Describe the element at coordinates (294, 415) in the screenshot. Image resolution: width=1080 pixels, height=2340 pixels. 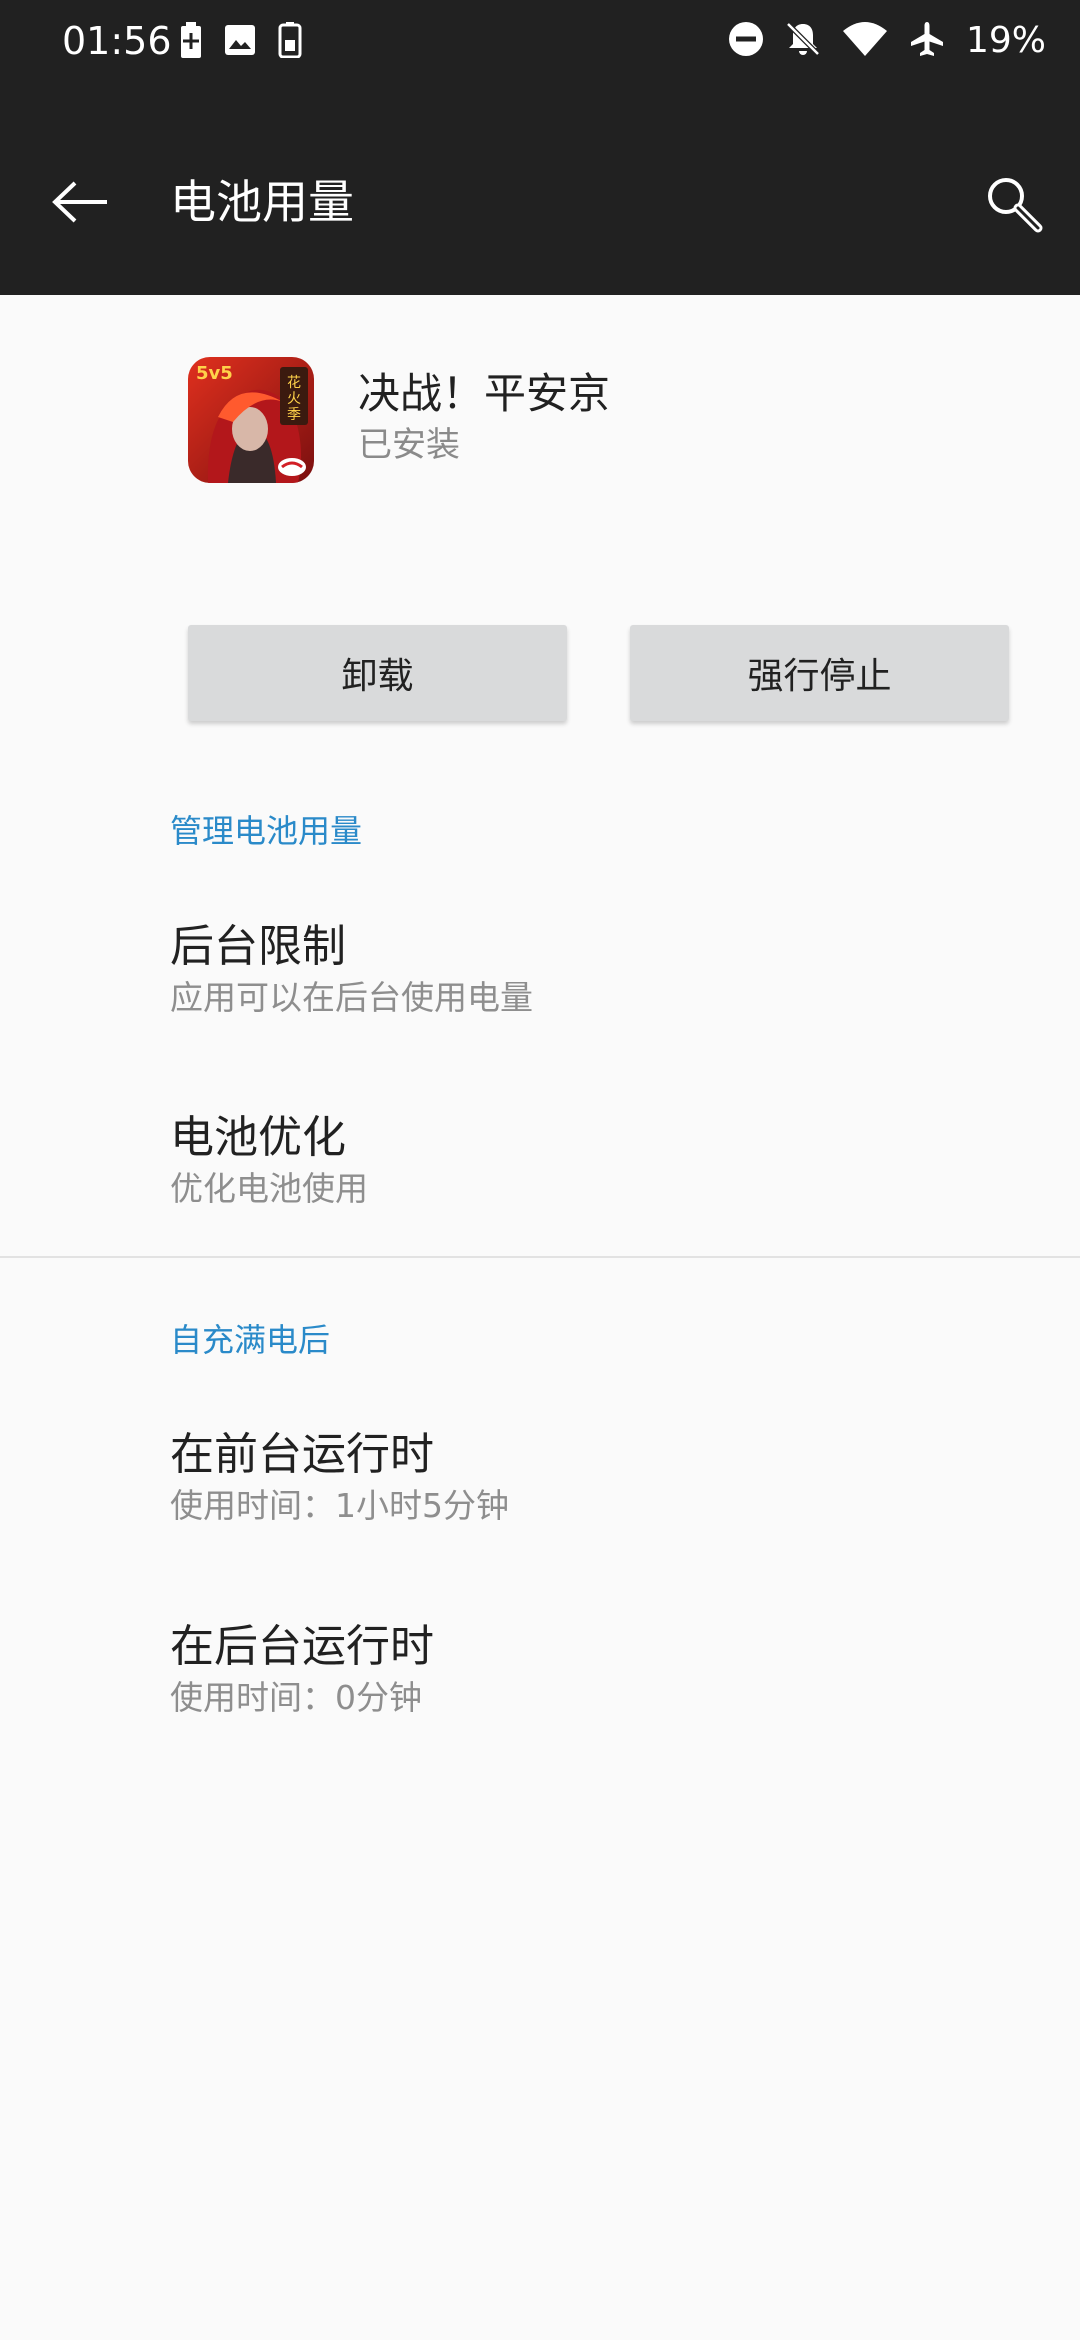
I see `svg-text: 季` at that location.